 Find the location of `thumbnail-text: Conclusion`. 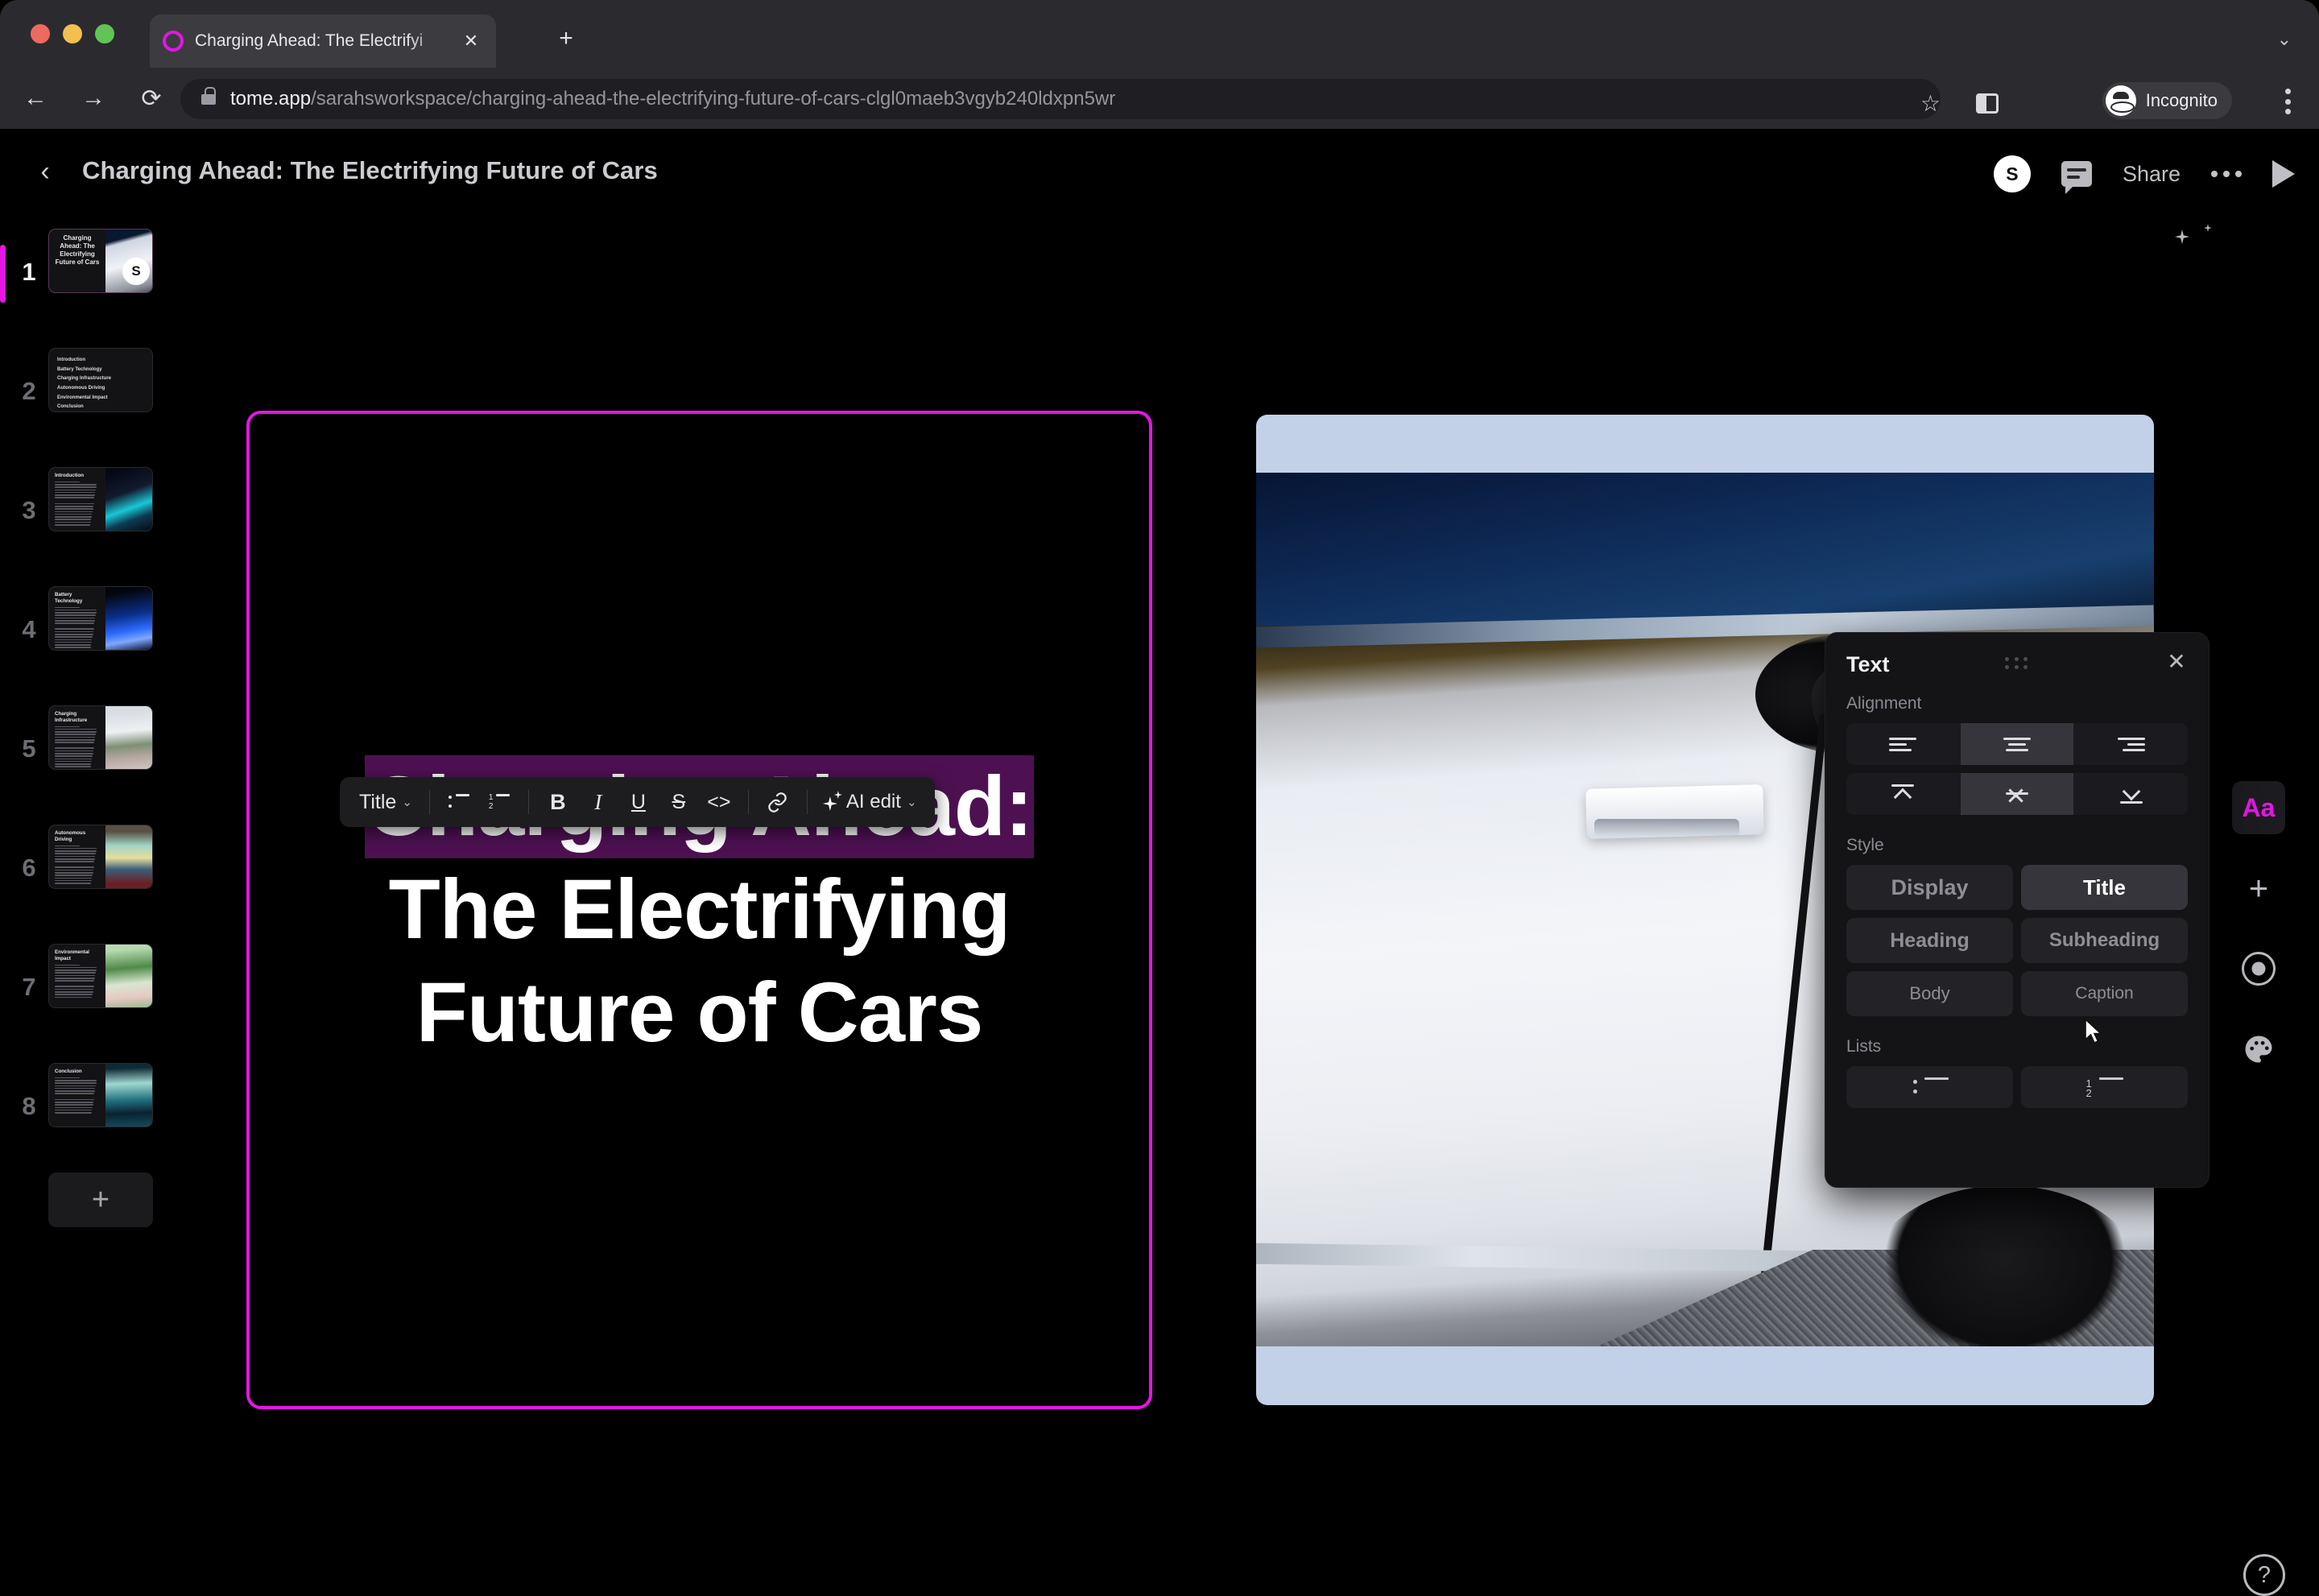

thumbnail-text: Conclusion is located at coordinates (77, 1095).